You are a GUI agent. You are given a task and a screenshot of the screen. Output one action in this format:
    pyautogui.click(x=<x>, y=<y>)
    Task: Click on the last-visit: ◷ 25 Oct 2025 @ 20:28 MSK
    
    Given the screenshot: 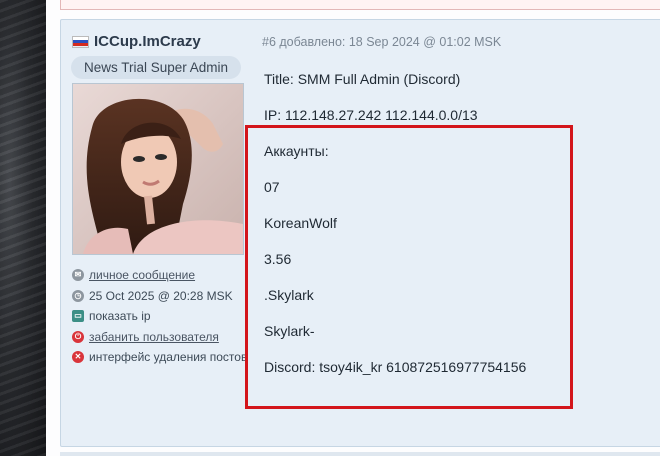 What is the action you would take?
    pyautogui.click(x=159, y=296)
    